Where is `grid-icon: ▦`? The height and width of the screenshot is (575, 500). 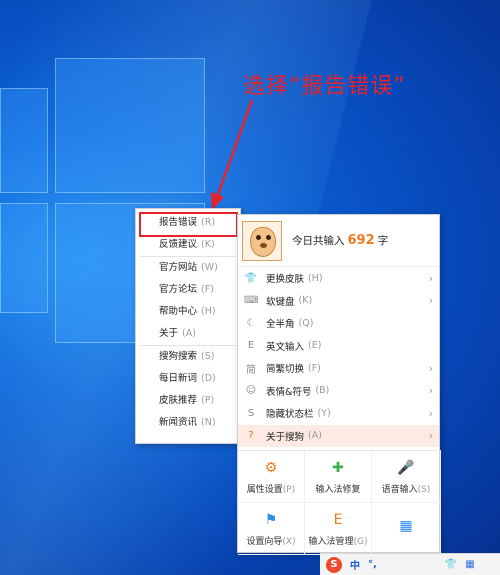
grid-icon: ▦ is located at coordinates (469, 564).